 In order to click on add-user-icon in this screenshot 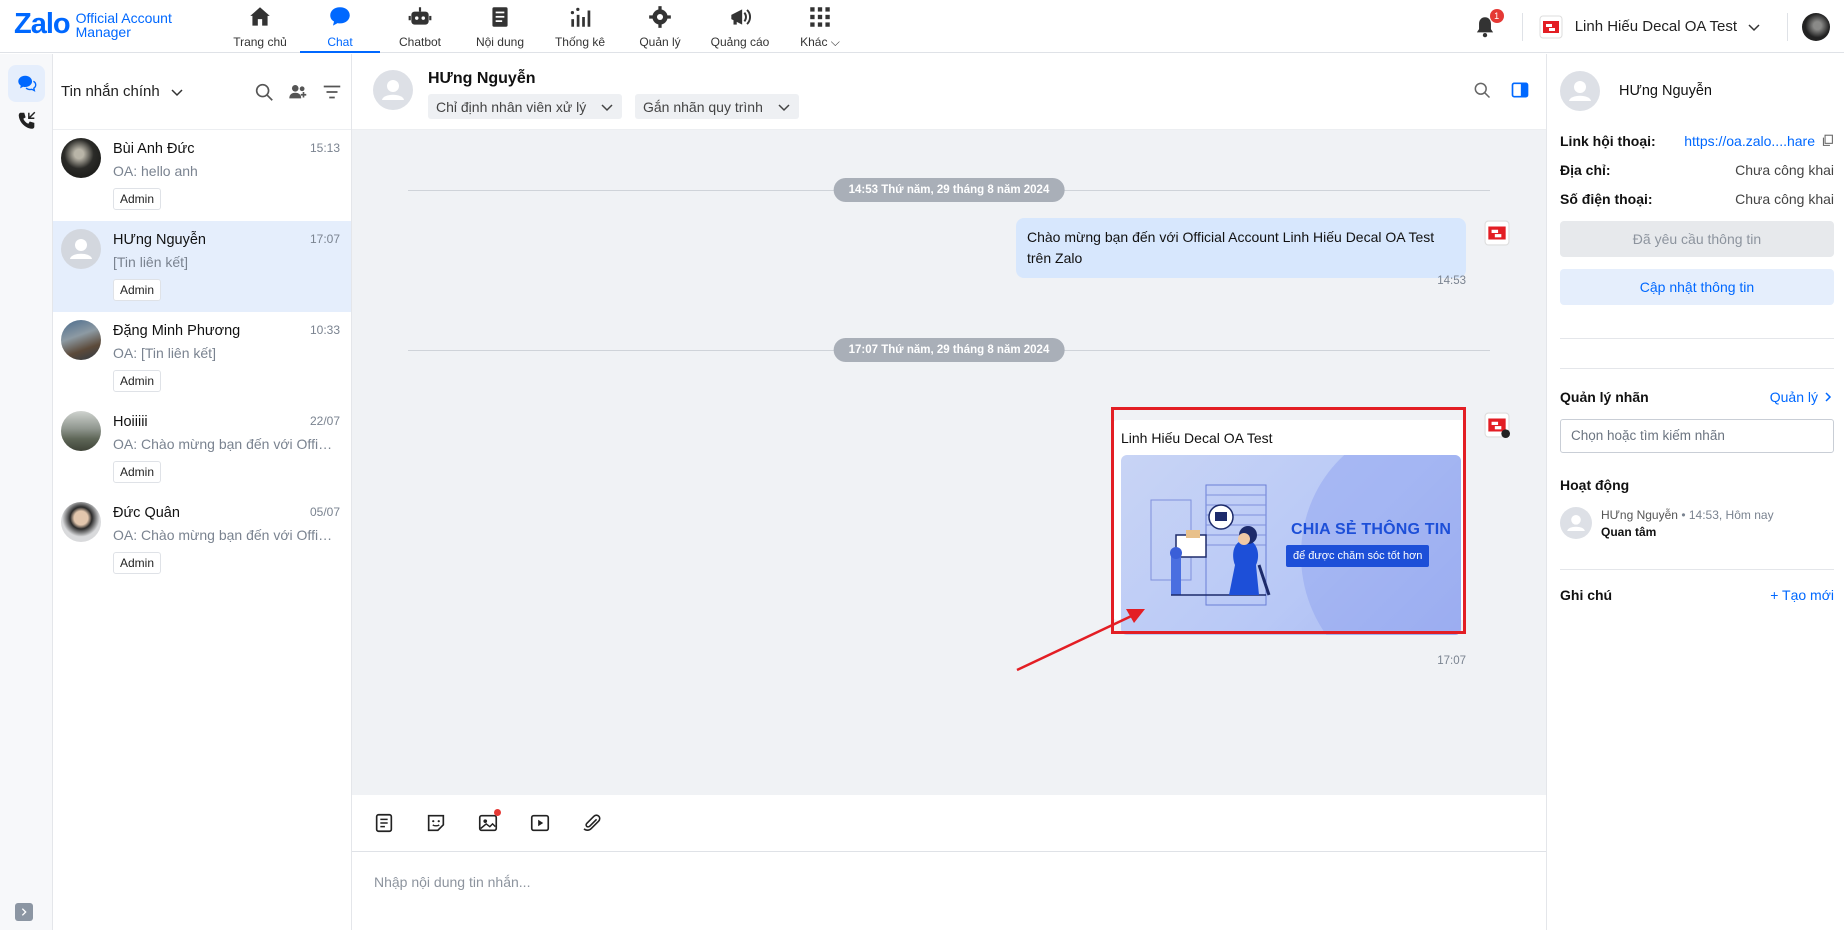, I will do `click(298, 92)`.